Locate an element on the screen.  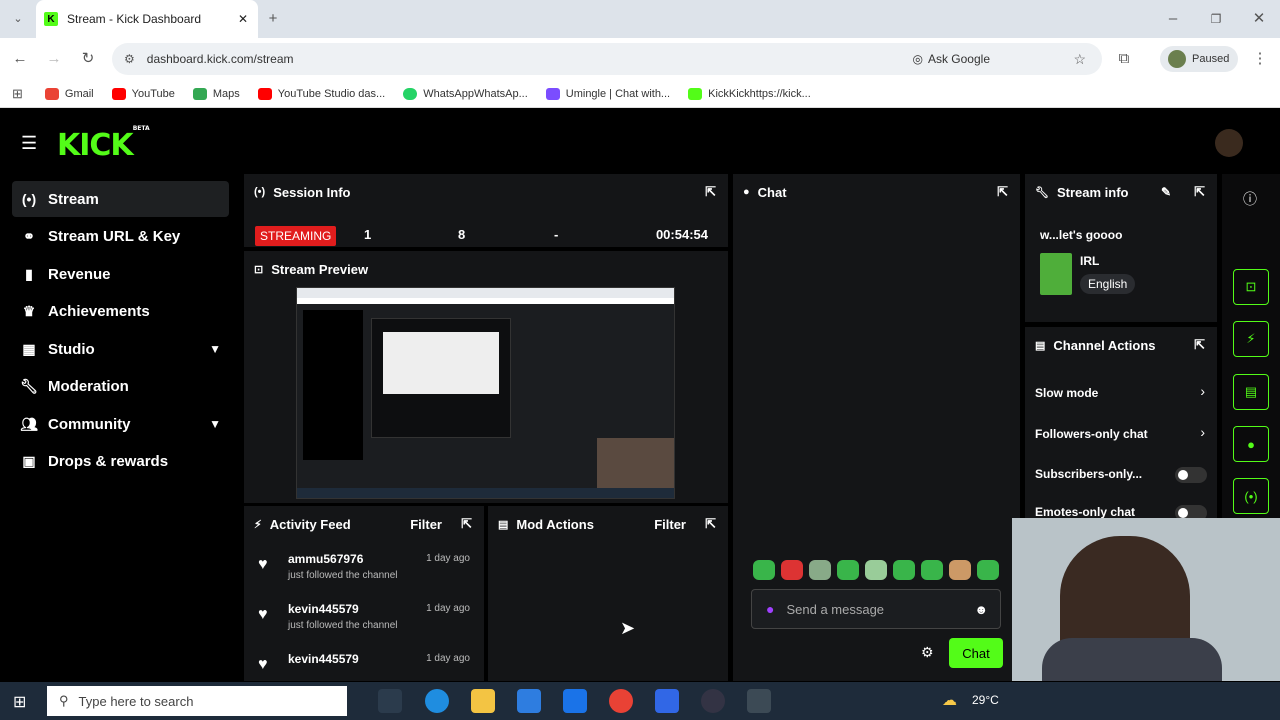
browser-menu-icon: ⋮ is located at coordinates (1260, 59).